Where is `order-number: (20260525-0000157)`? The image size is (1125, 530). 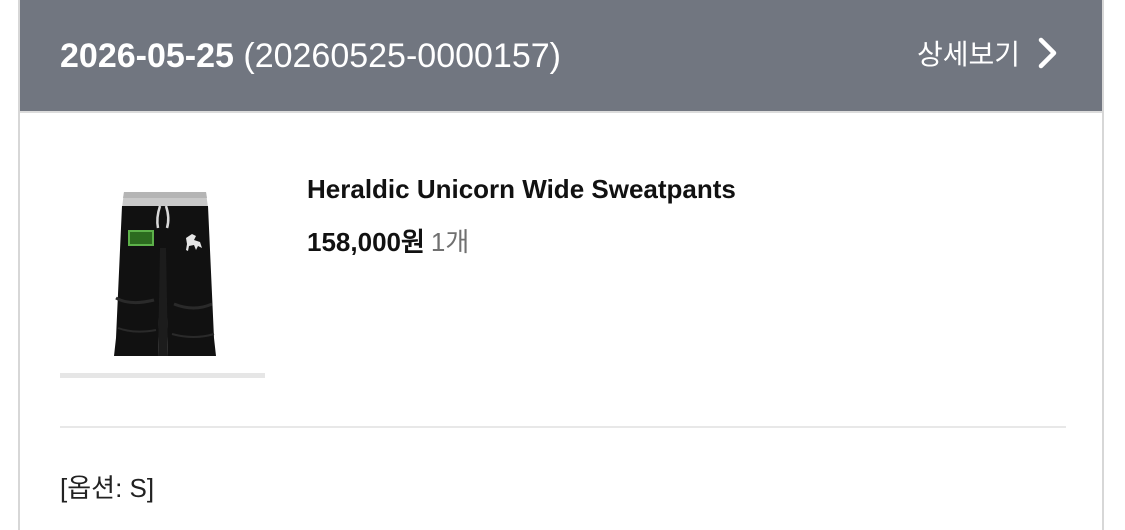
order-number: (20260525-0000157) is located at coordinates (402, 56).